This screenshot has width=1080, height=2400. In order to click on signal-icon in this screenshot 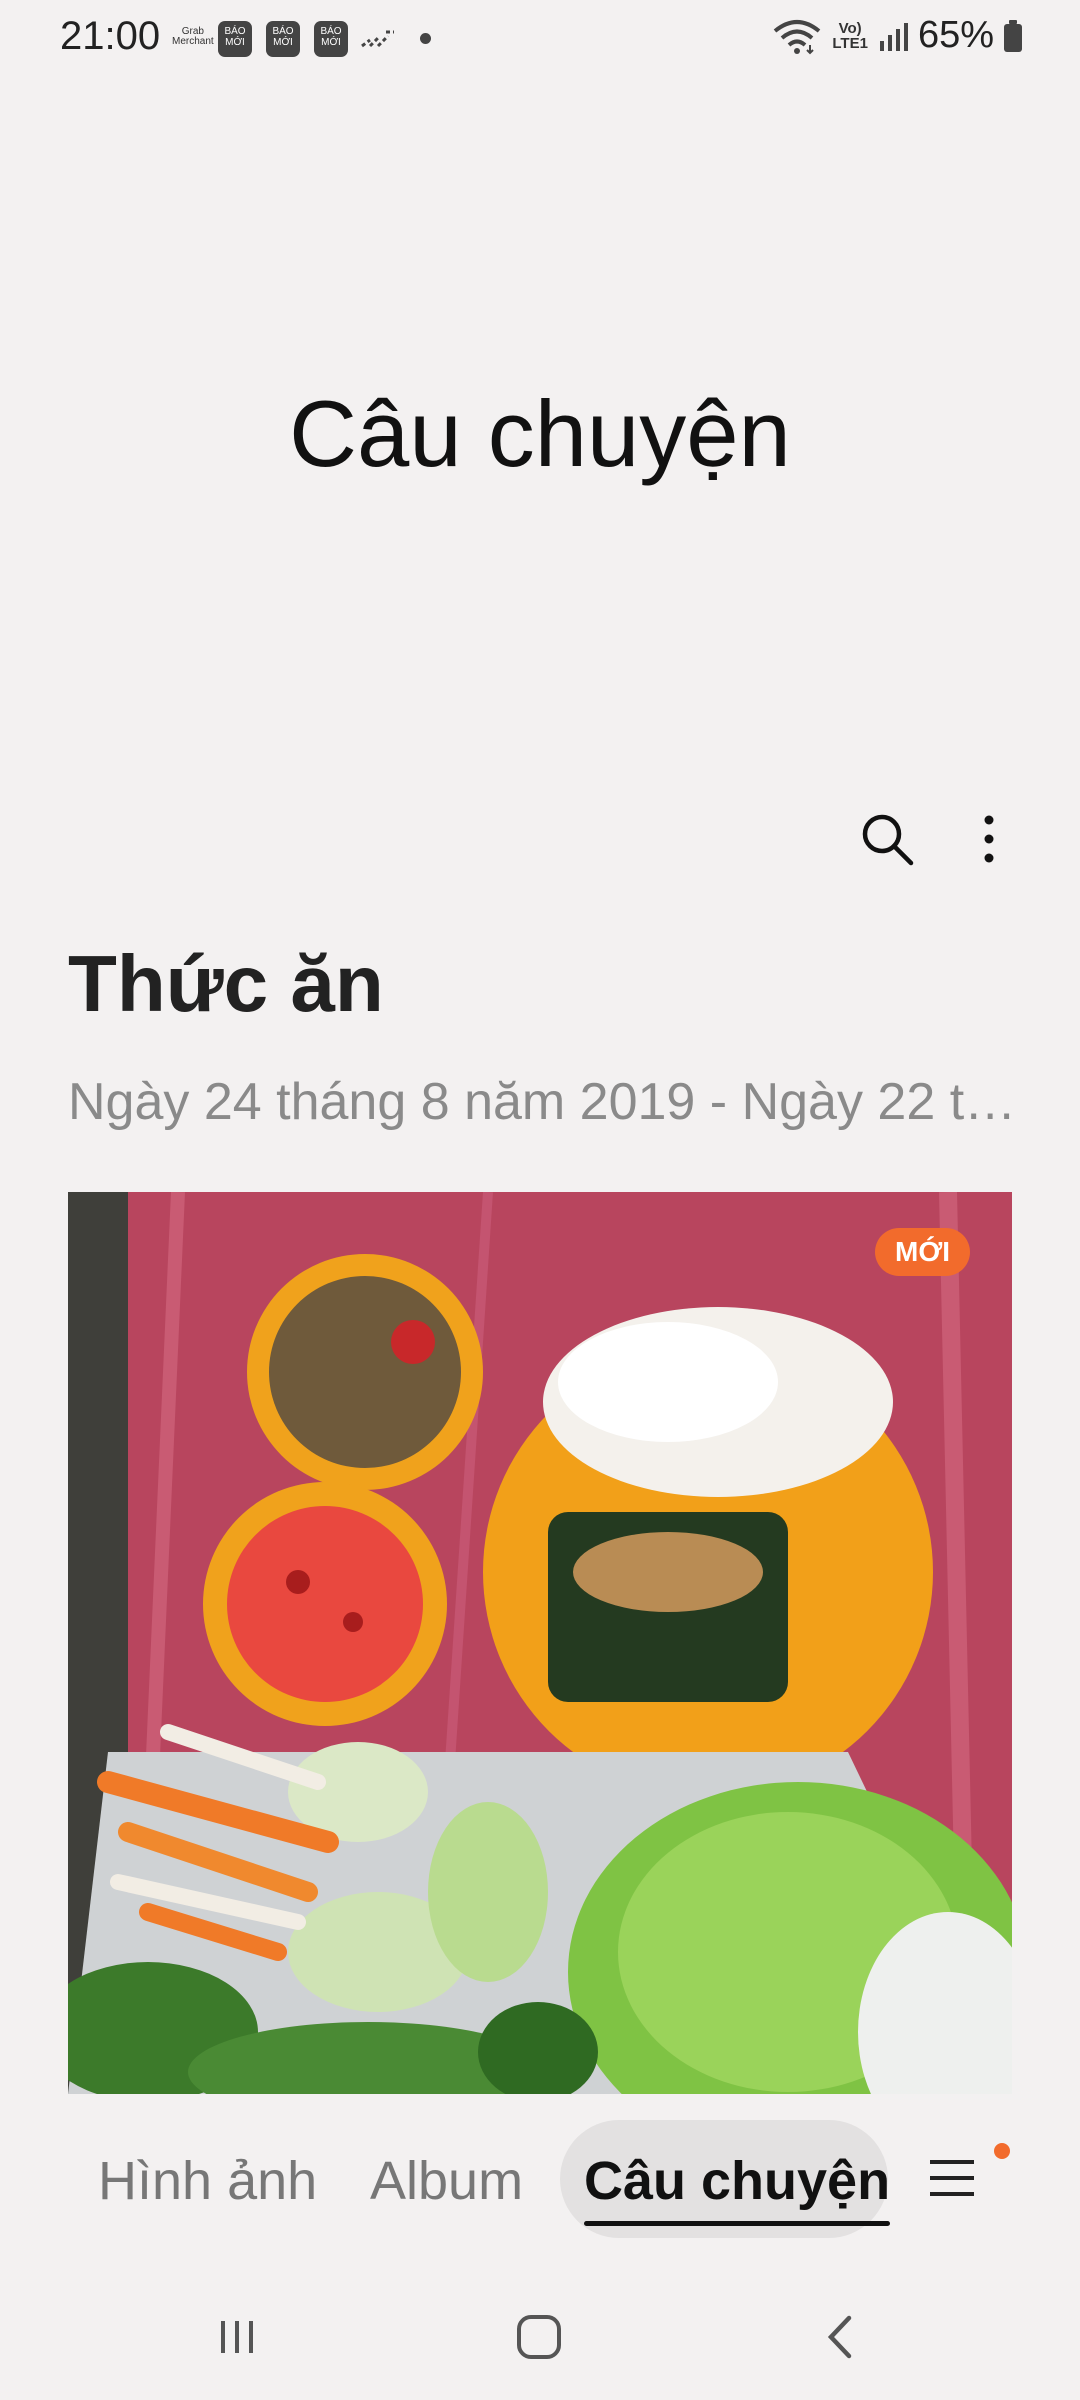, I will do `click(893, 36)`.